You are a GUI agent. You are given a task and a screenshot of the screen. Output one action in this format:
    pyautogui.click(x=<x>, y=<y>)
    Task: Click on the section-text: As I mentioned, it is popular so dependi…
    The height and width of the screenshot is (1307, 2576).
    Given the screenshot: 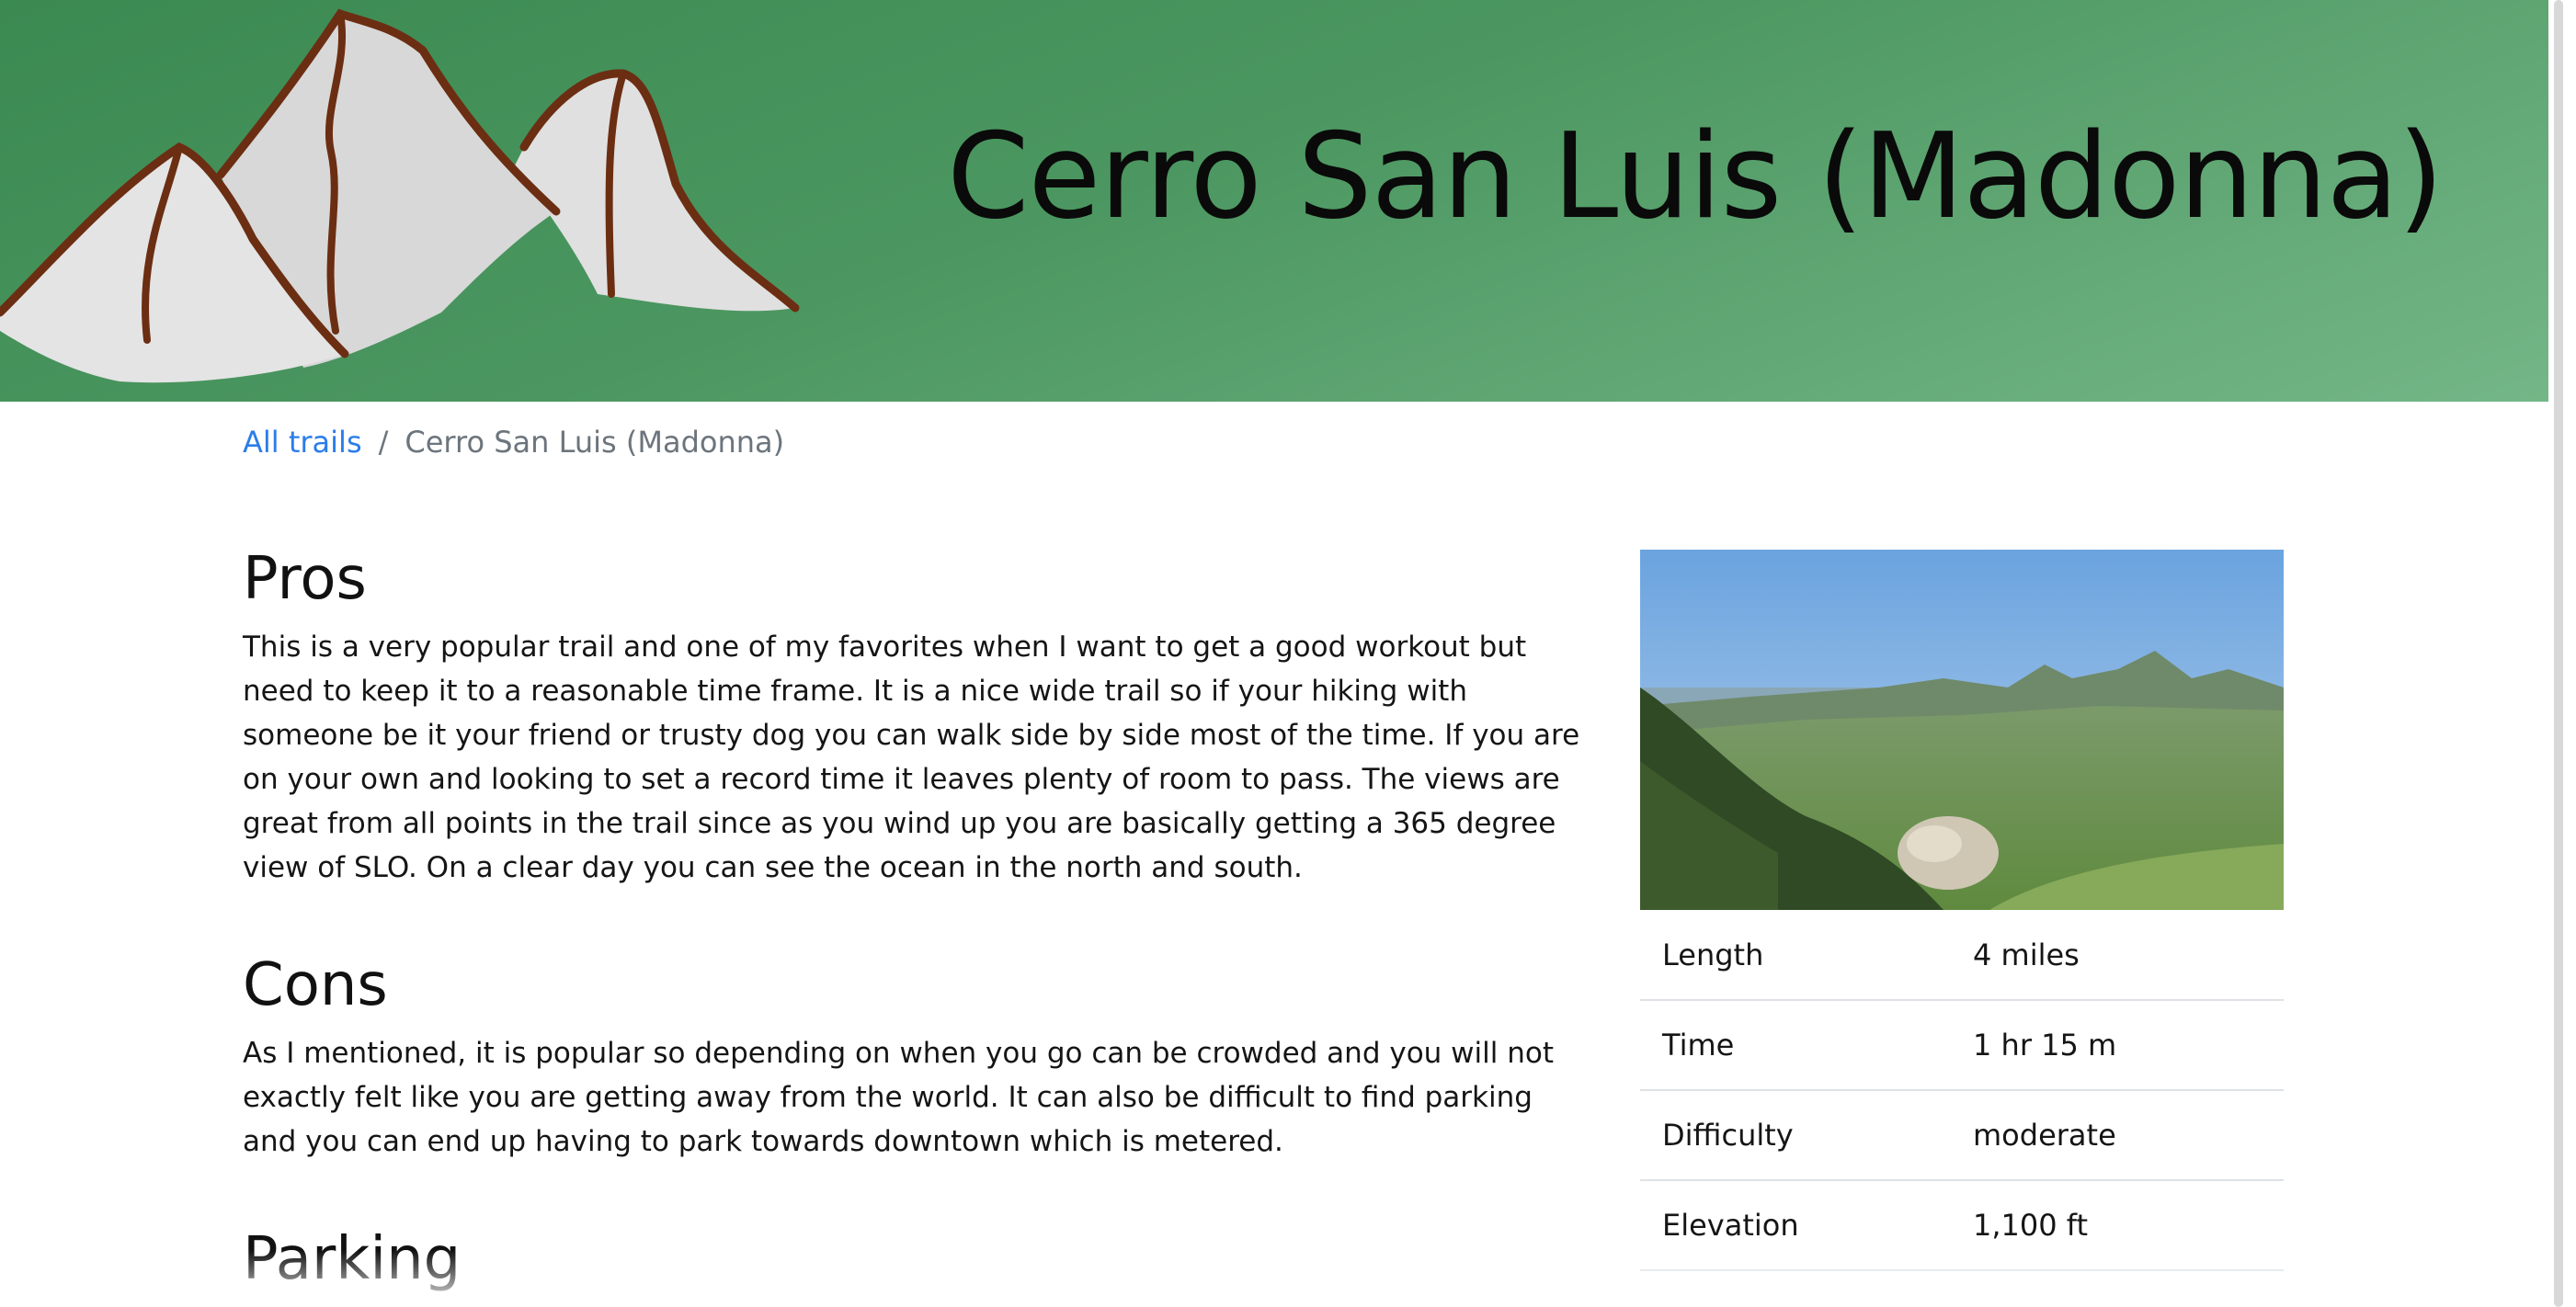 What is the action you would take?
    pyautogui.click(x=898, y=1097)
    